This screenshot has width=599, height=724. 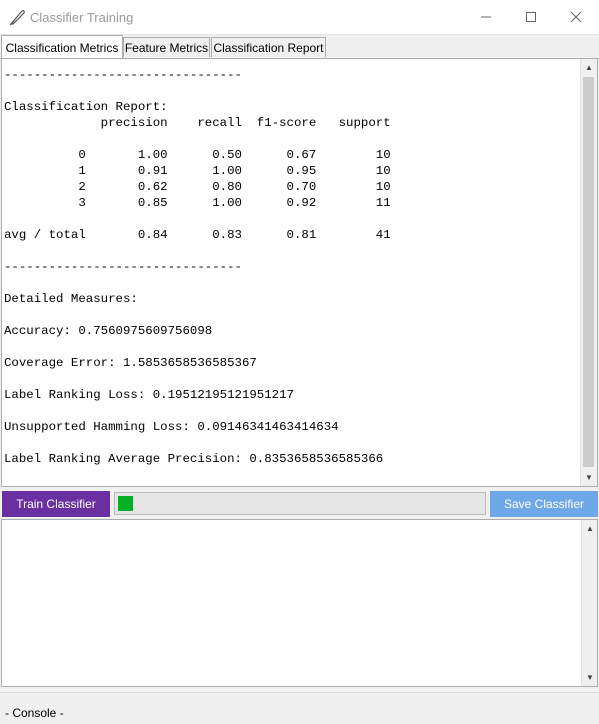 What do you see at coordinates (300, 503) in the screenshot?
I see `training-progress-bar` at bounding box center [300, 503].